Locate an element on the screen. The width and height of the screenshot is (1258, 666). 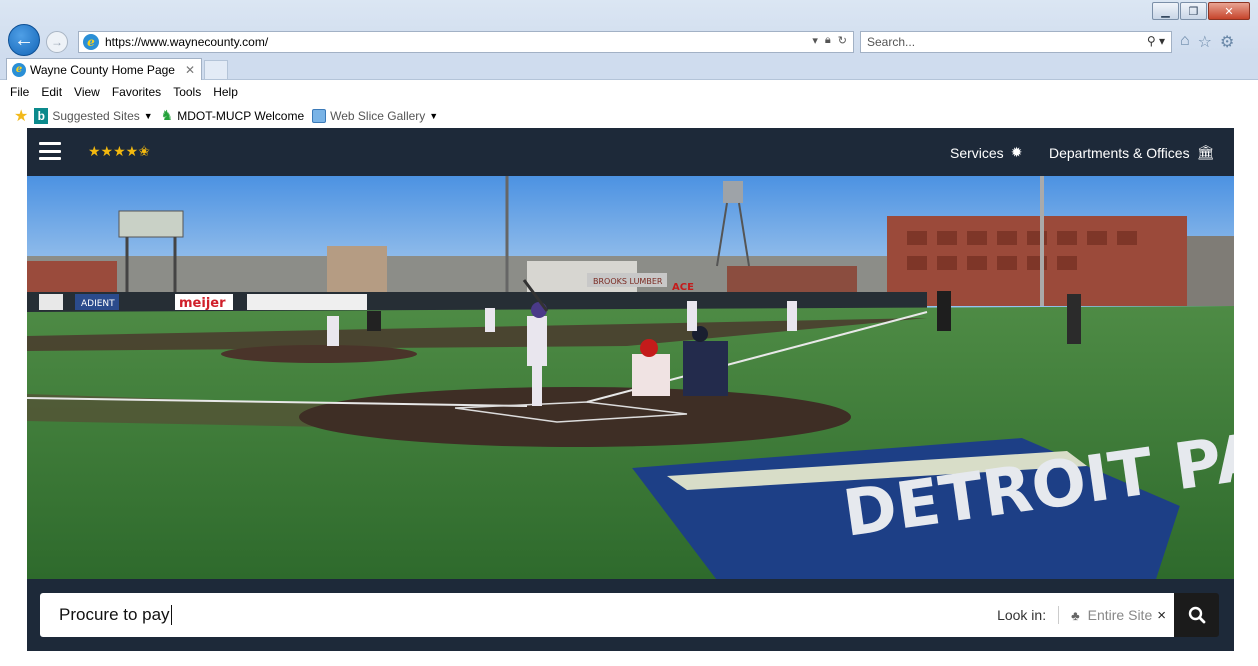
sponsor-meijer: meijer is located at coordinates (202, 303).